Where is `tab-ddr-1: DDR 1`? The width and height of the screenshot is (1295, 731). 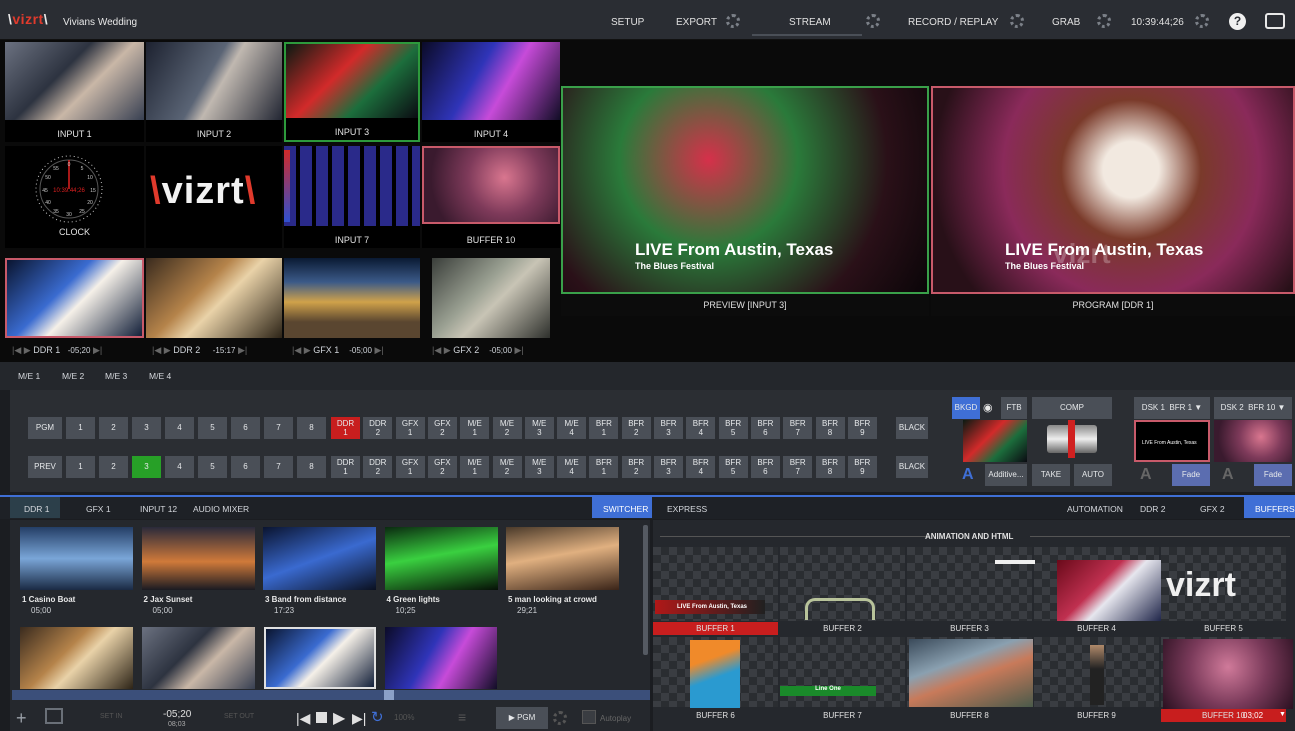 tab-ddr-1: DDR 1 is located at coordinates (37, 509).